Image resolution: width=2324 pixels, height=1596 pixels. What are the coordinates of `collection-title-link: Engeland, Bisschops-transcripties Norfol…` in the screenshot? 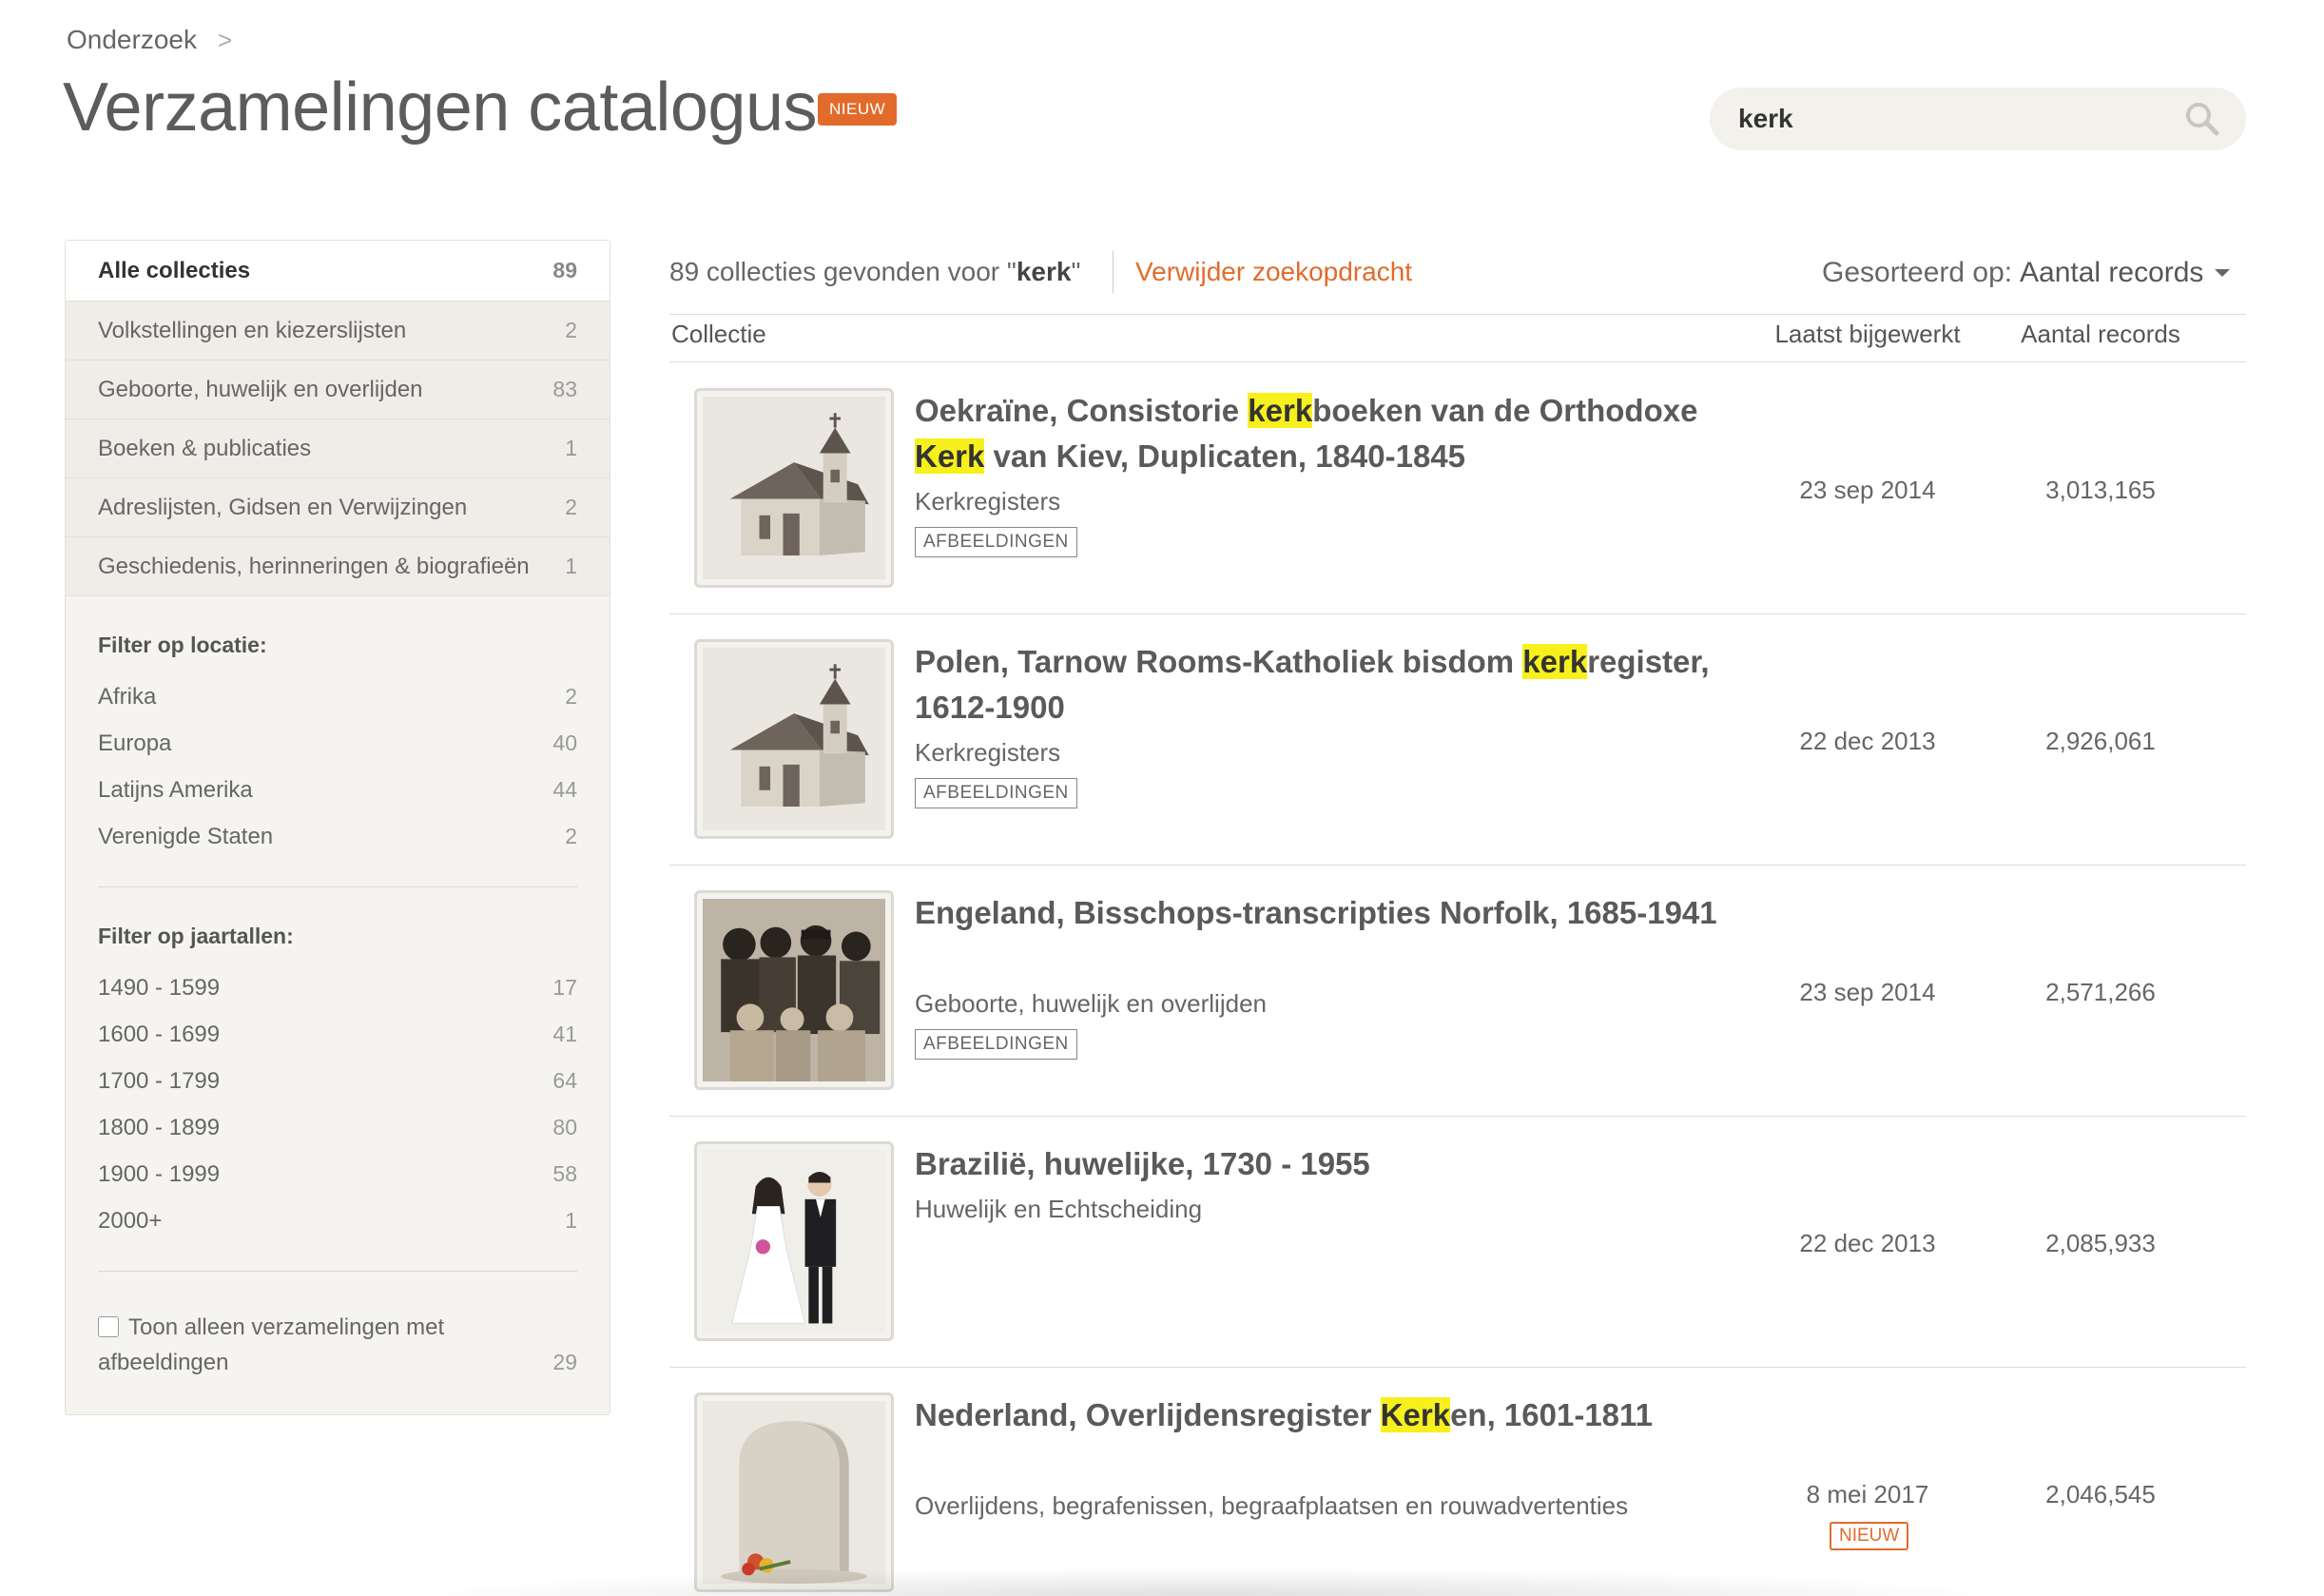 It's located at (1343, 913).